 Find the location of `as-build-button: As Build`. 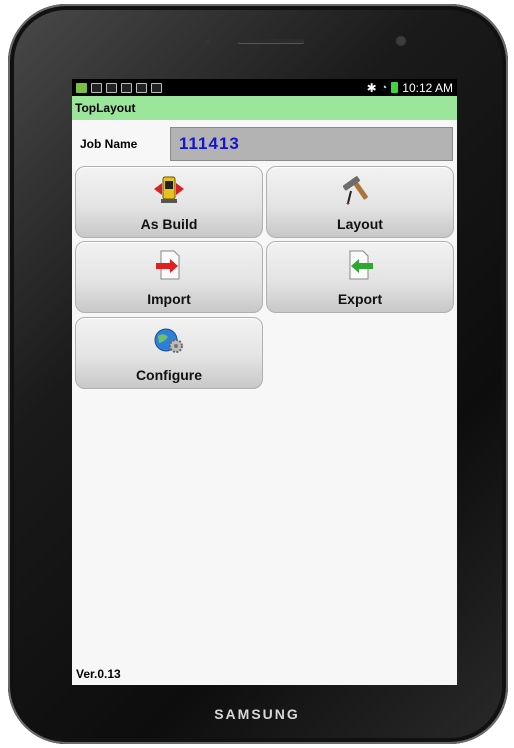

as-build-button: As Build is located at coordinates (169, 202).